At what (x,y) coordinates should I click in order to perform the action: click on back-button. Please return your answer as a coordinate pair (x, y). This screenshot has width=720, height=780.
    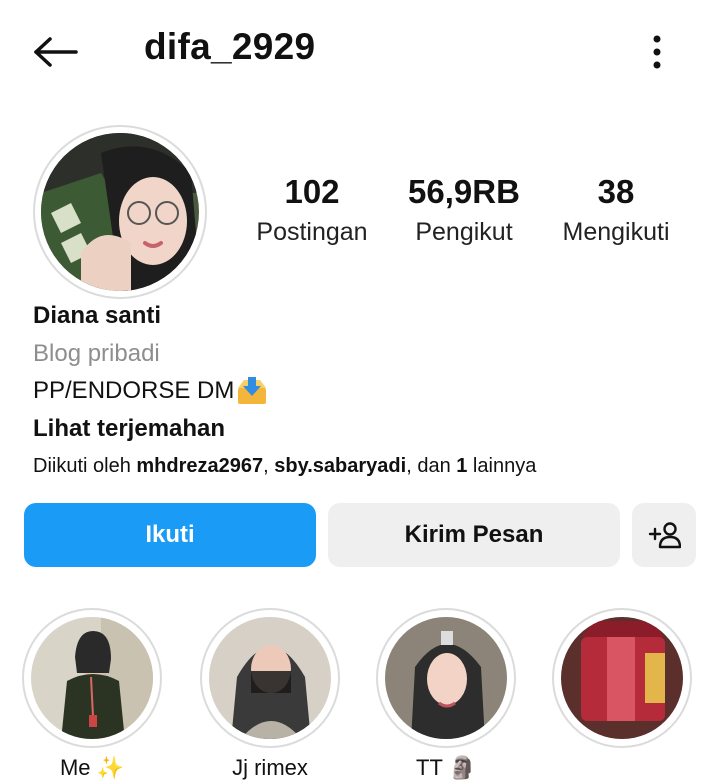
    Looking at the image, I should click on (56, 52).